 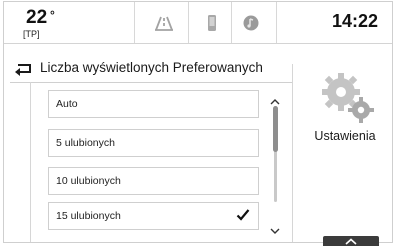 What do you see at coordinates (292, 153) in the screenshot?
I see `panel-divider` at bounding box center [292, 153].